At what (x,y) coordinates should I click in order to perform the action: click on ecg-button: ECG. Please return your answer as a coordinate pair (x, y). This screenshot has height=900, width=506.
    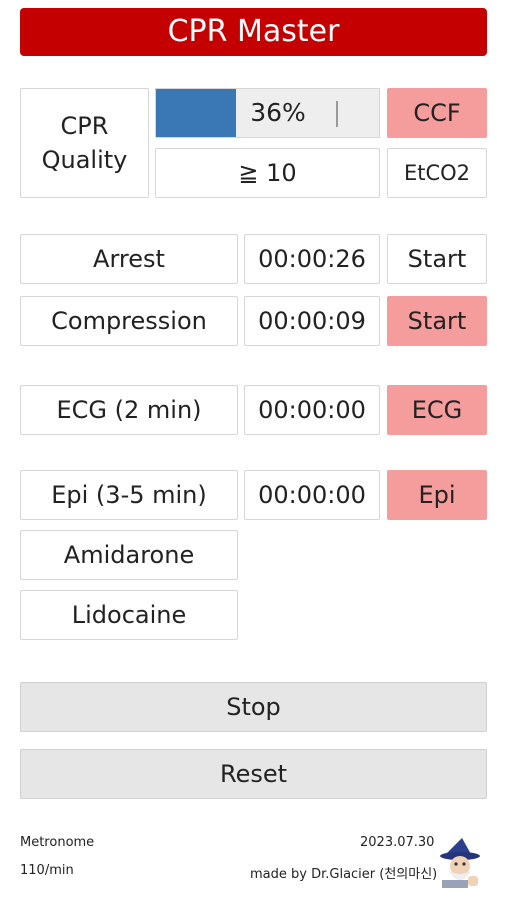
    Looking at the image, I should click on (437, 410).